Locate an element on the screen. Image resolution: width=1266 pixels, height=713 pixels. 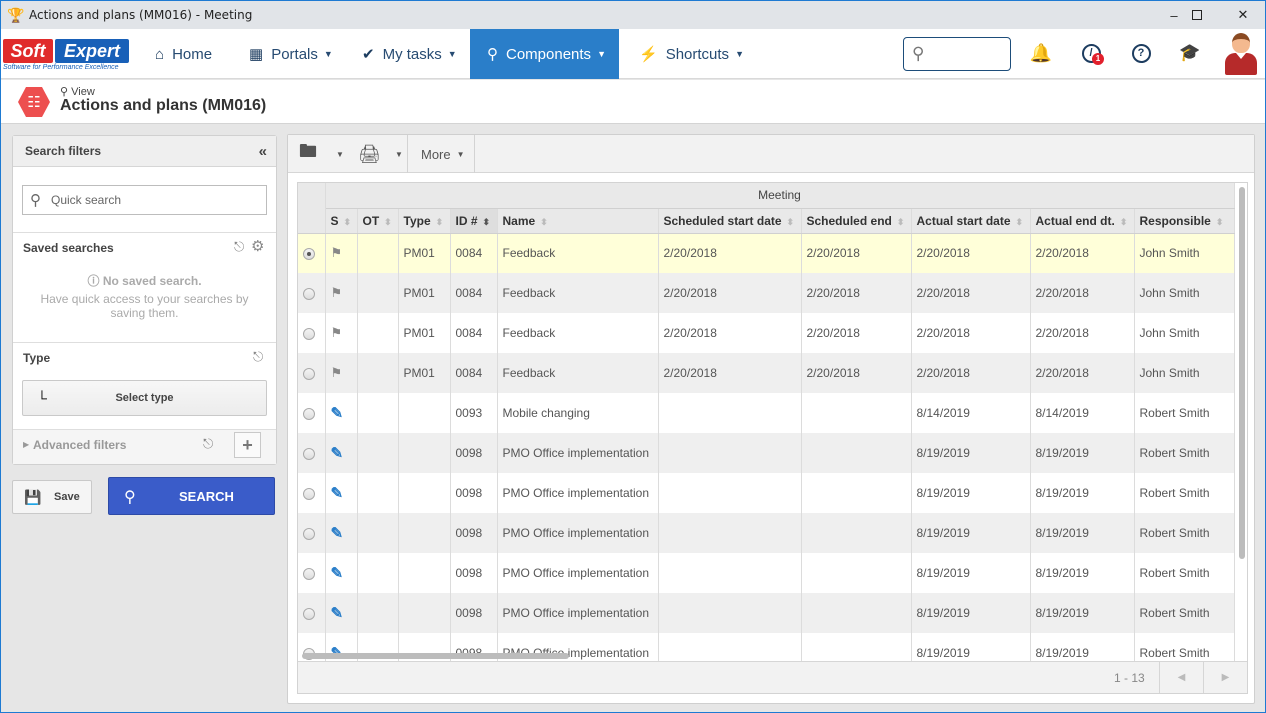
more-menu-button: More ▼ is located at coordinates (443, 154).